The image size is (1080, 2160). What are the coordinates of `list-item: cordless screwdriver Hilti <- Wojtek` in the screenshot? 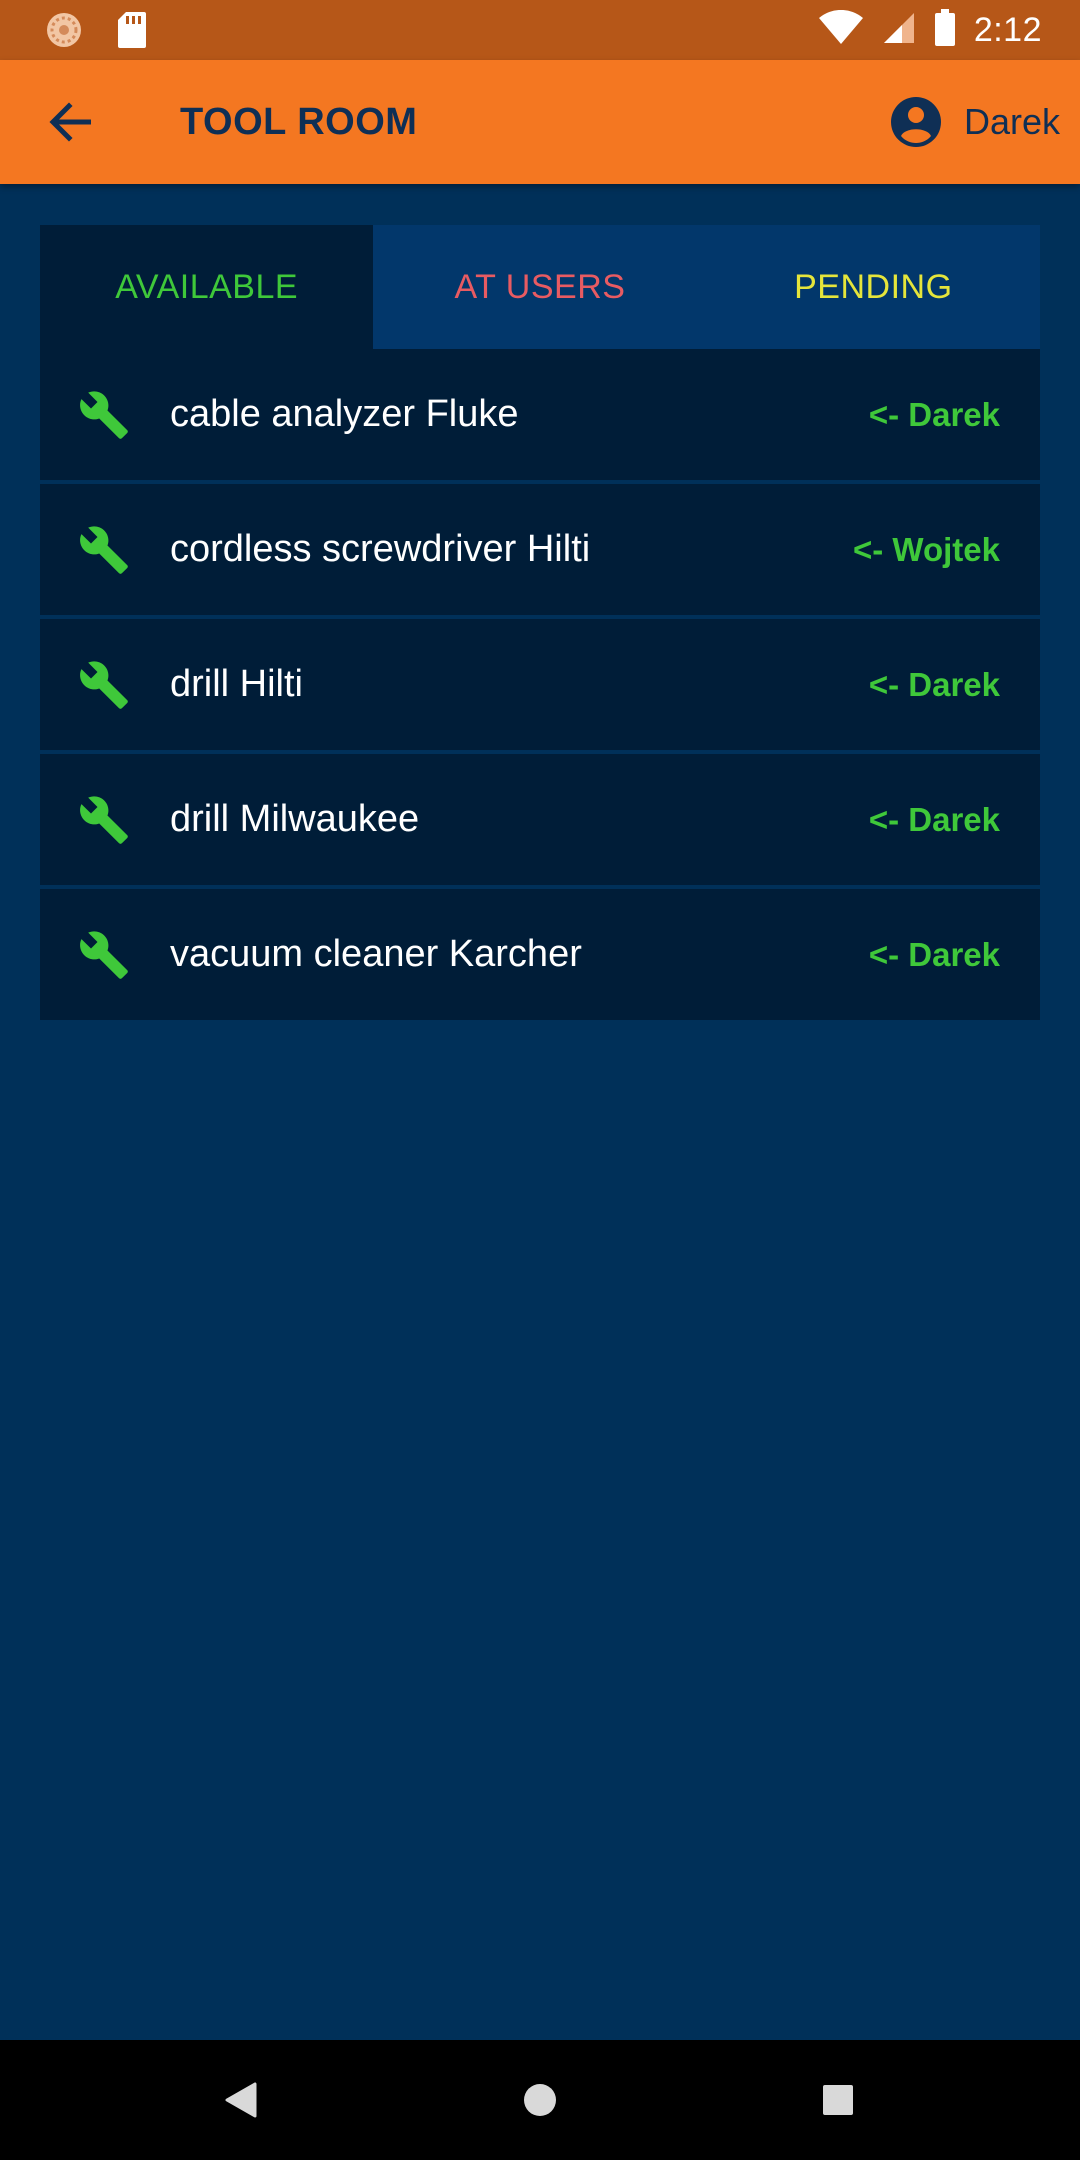 It's located at (540, 549).